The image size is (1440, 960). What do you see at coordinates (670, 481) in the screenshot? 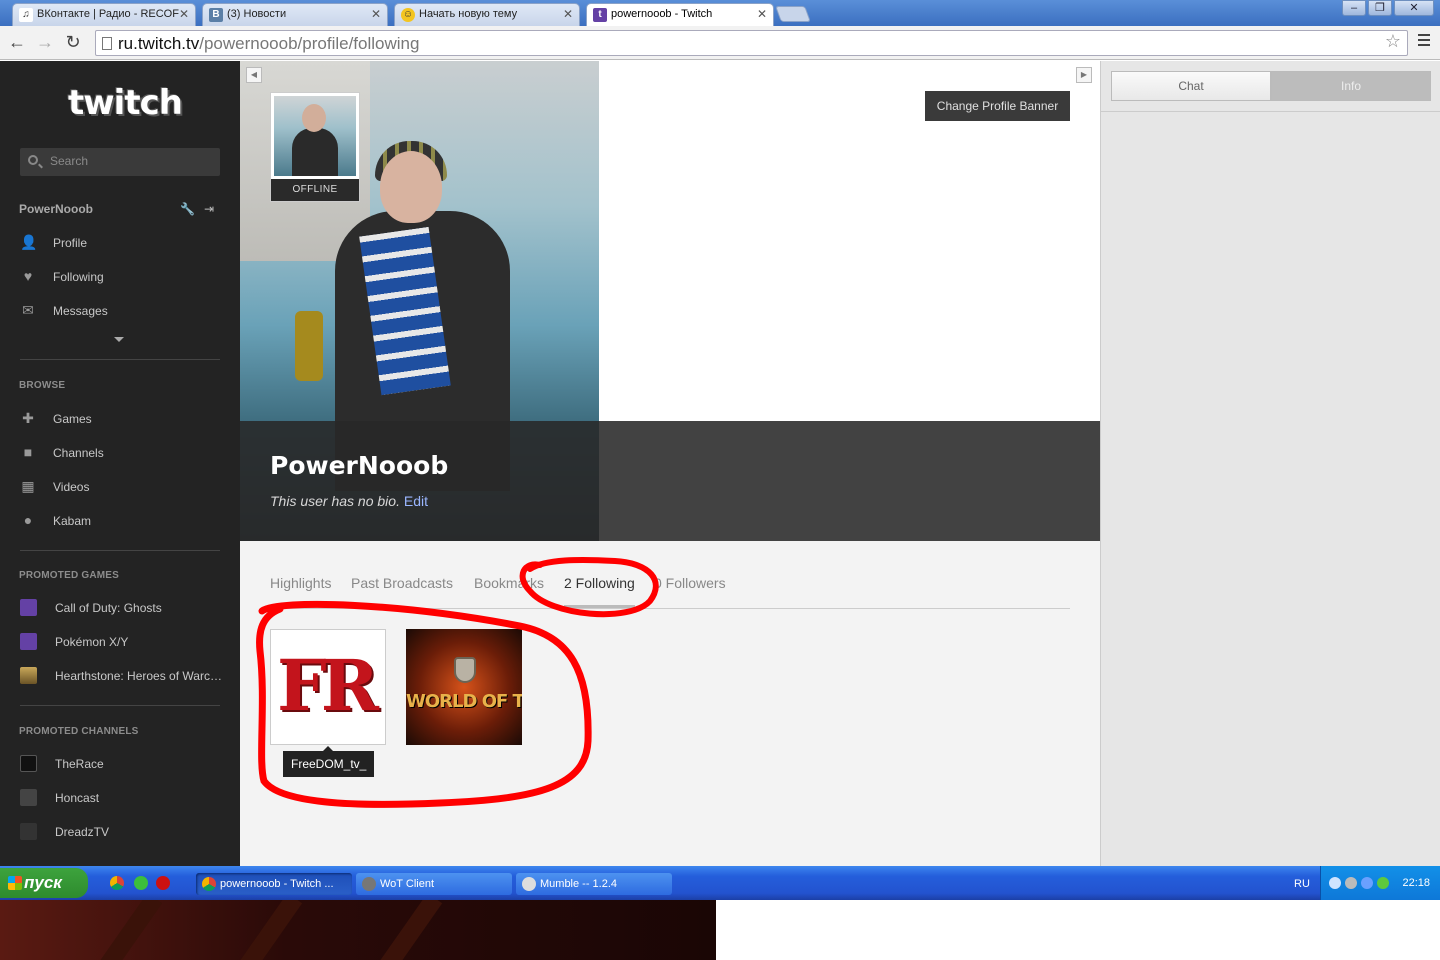
I see `profile-info-strip: PowerNooob This user has no bio. Edit` at bounding box center [670, 481].